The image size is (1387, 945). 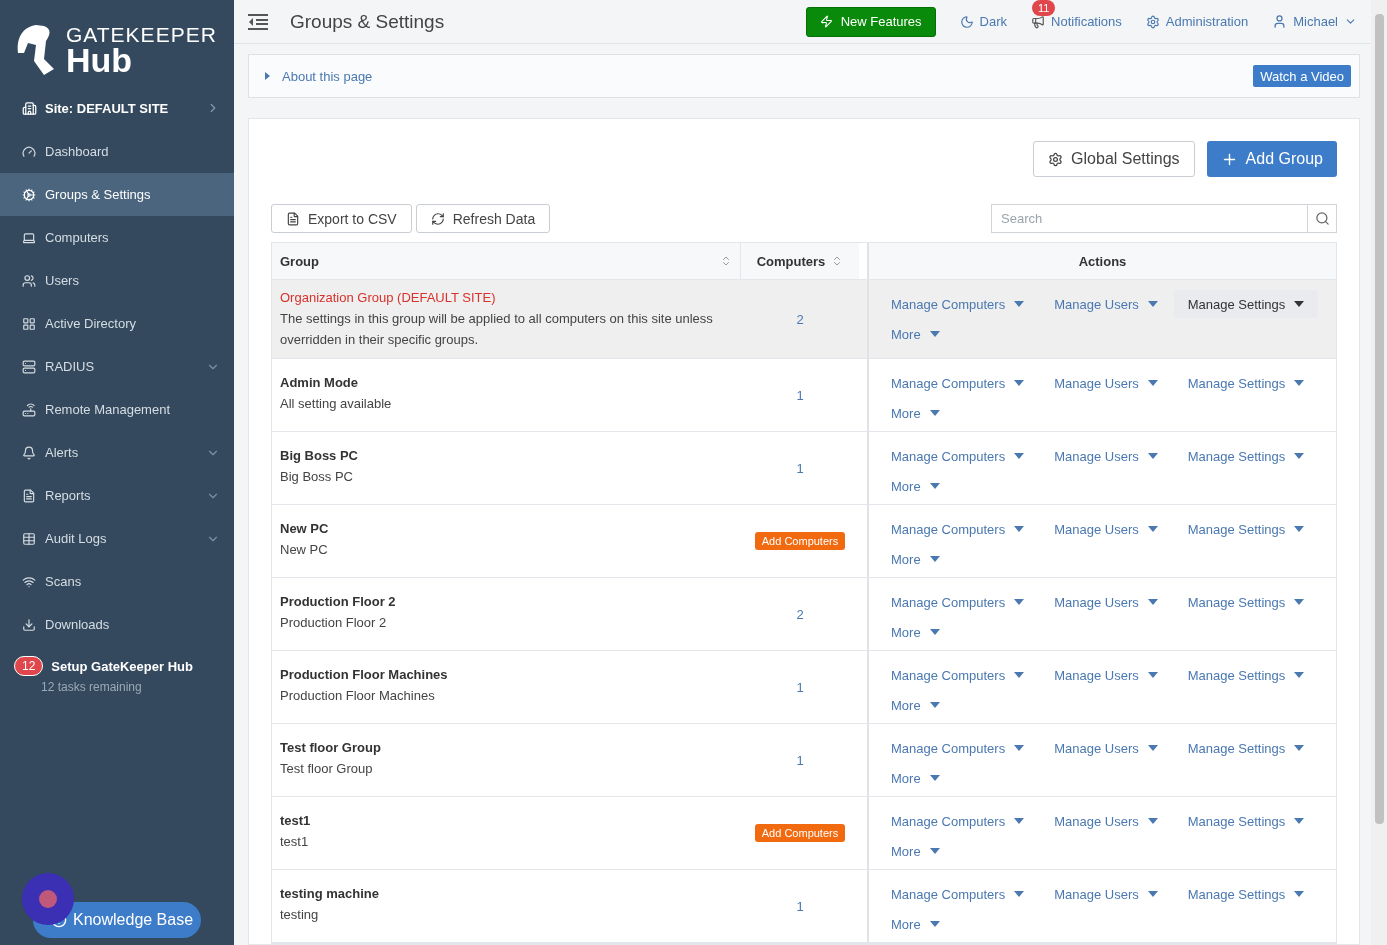 What do you see at coordinates (117, 495) in the screenshot?
I see `sidebar-item: Reports` at bounding box center [117, 495].